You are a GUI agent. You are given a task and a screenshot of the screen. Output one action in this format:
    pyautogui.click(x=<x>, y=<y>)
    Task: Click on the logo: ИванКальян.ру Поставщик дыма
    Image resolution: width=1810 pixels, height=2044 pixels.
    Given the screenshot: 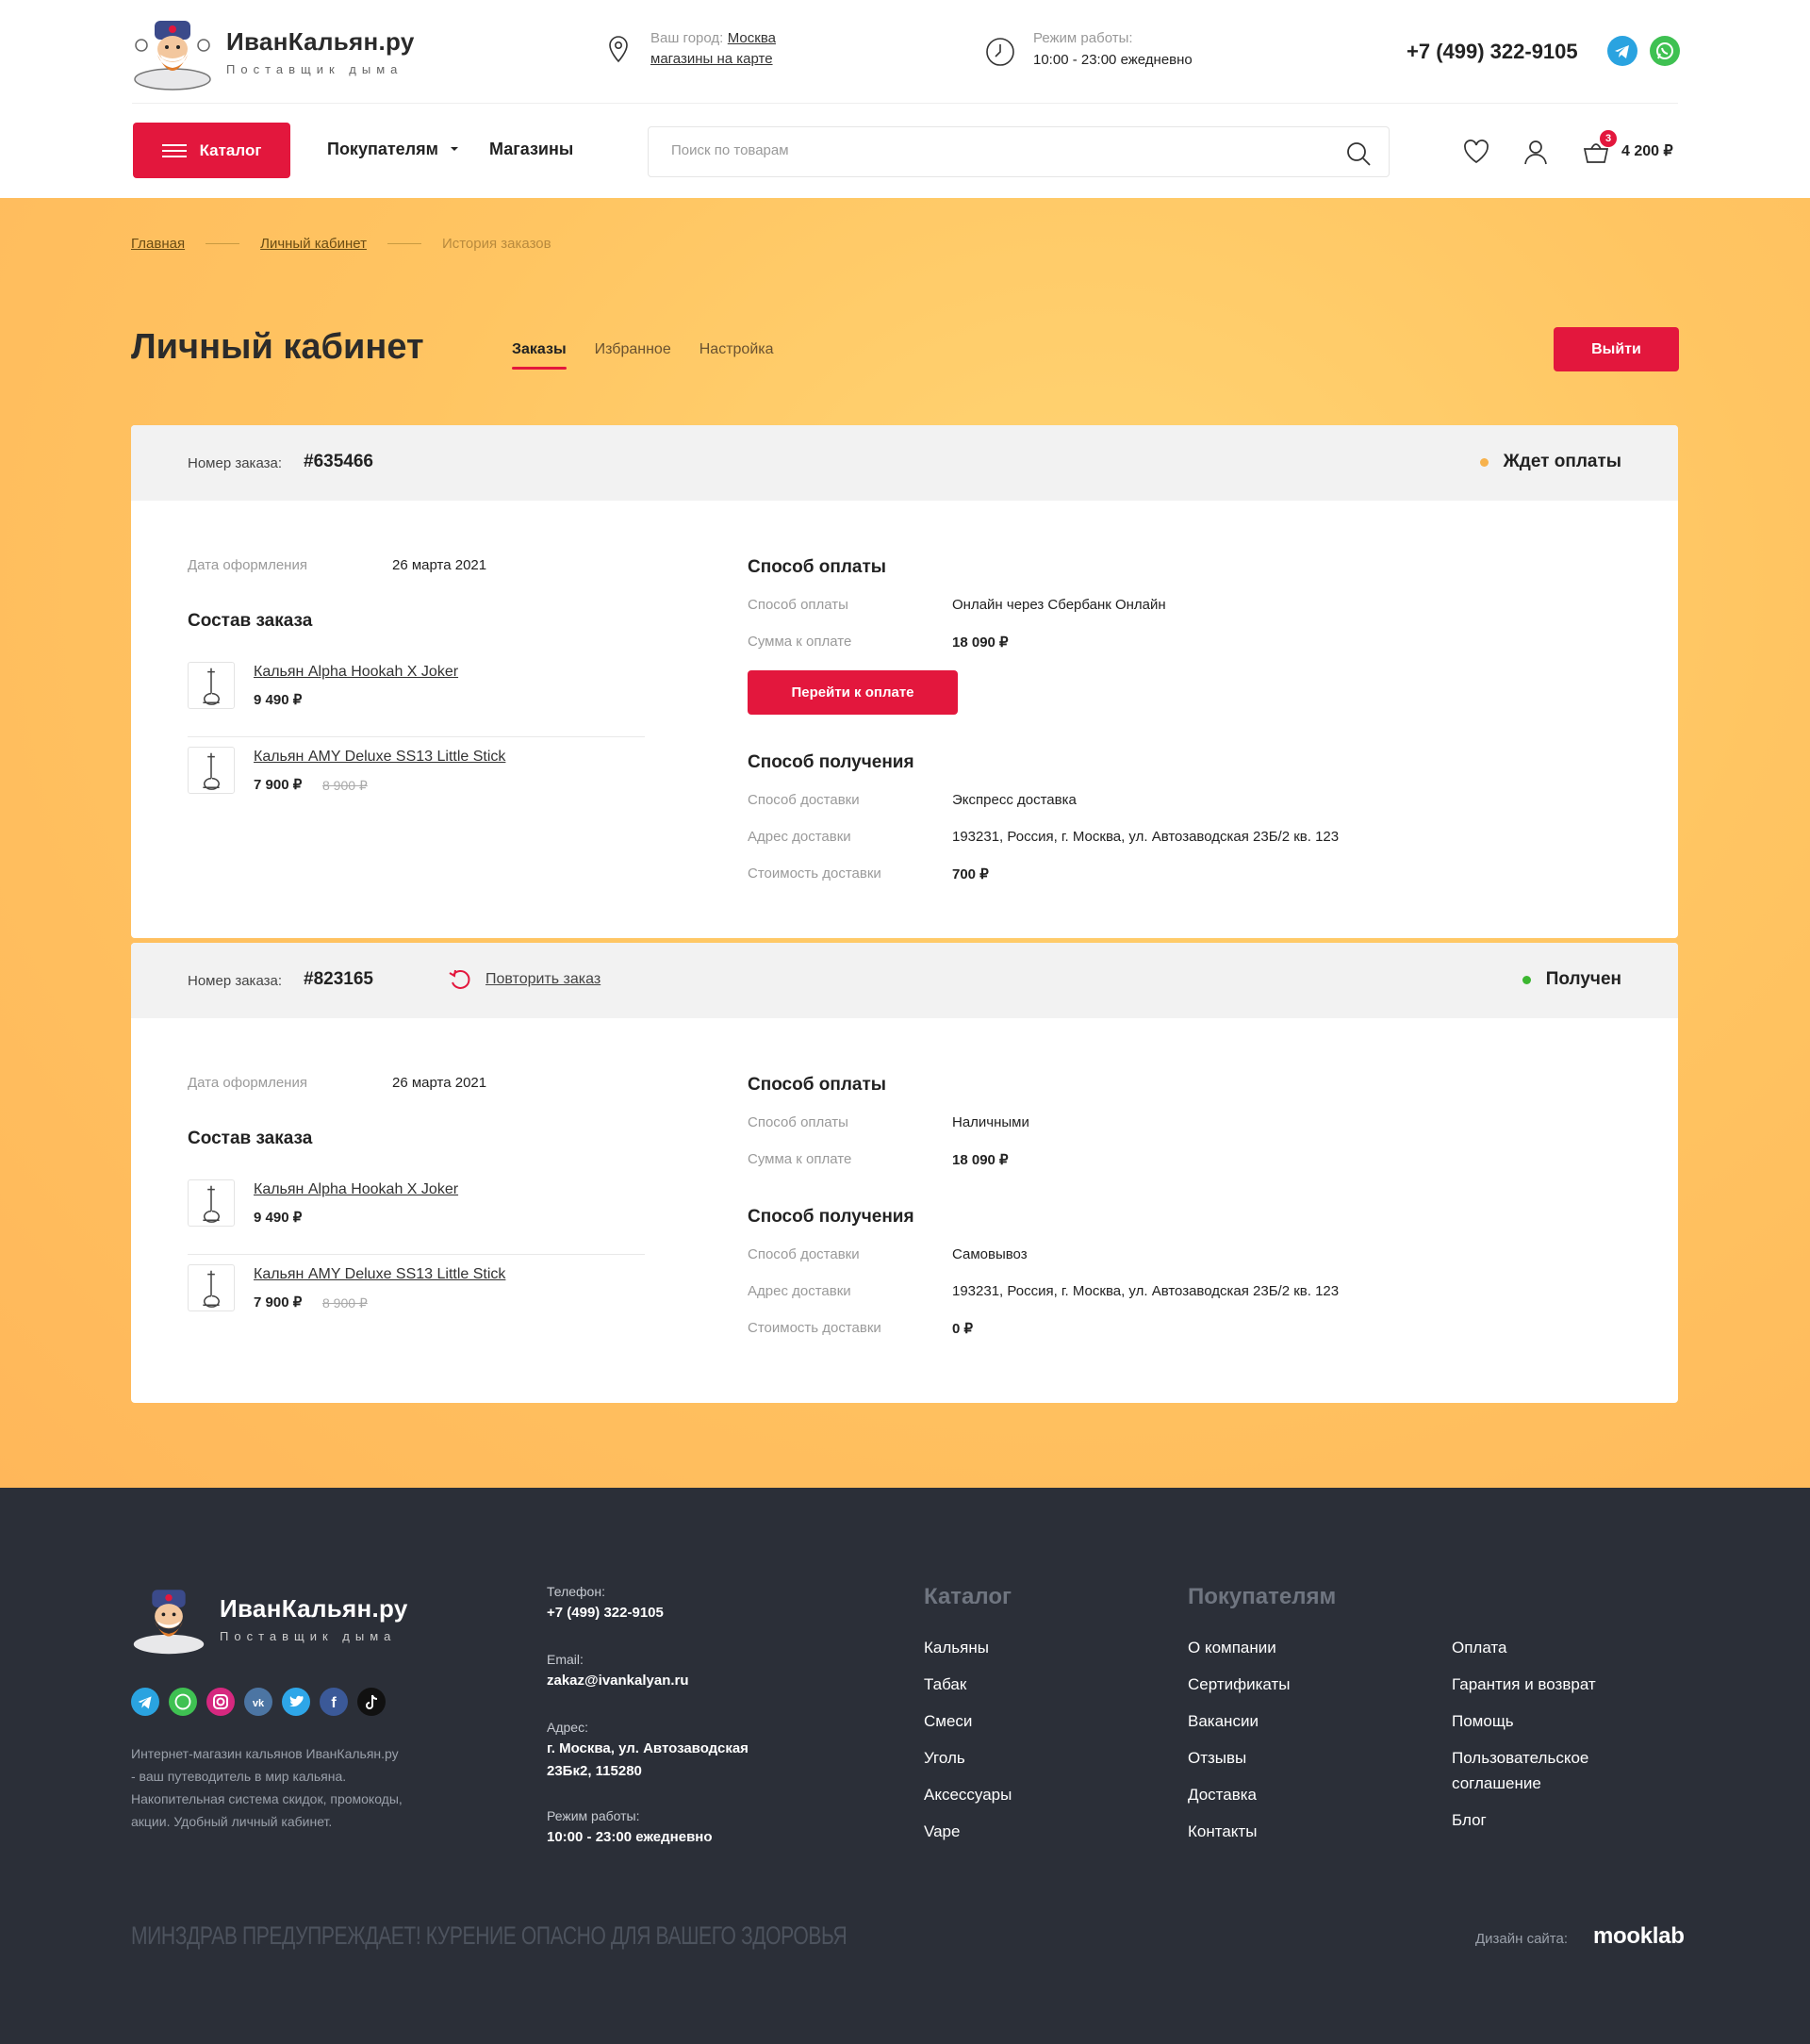 What is the action you would take?
    pyautogui.click(x=273, y=52)
    